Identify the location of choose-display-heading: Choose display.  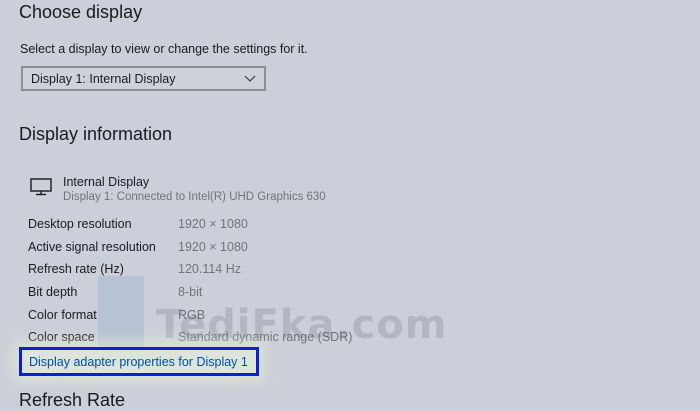
(81, 12).